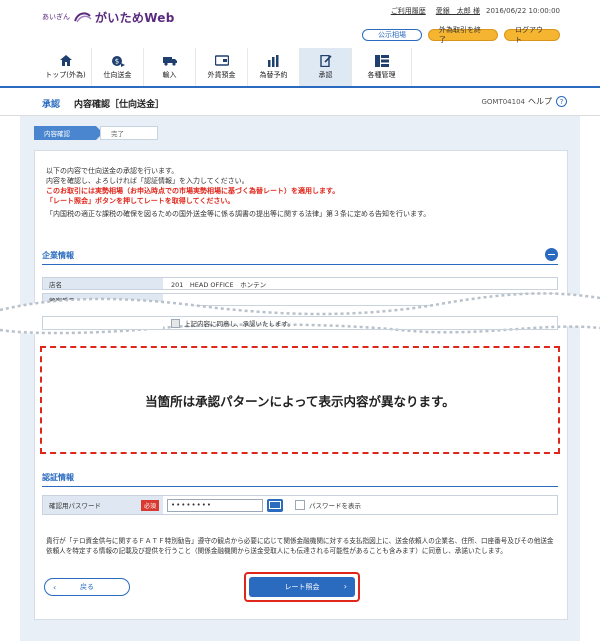 This screenshot has width=600, height=641. Describe the element at coordinates (239, 324) in the screenshot. I see `agree-label: 上記内容に同意し、承認いたします。` at that location.